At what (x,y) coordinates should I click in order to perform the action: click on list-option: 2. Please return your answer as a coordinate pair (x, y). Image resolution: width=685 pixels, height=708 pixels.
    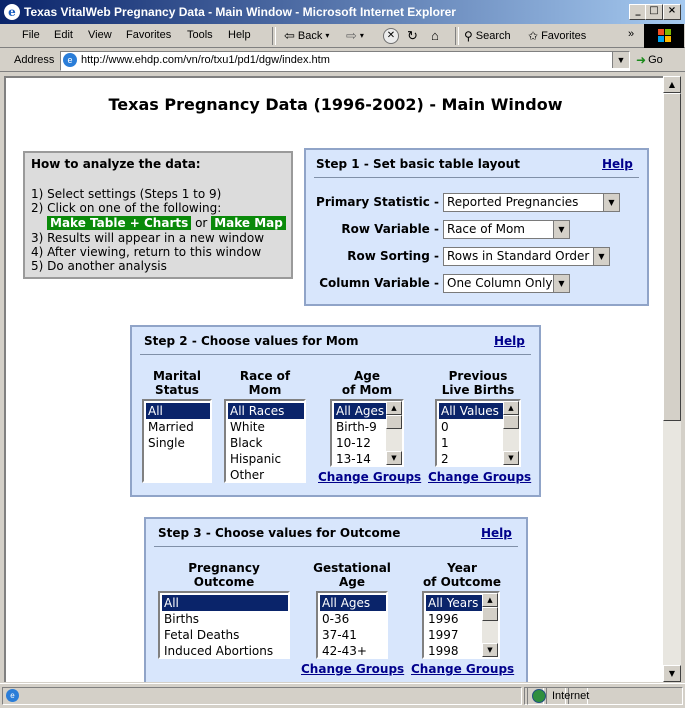
    Looking at the image, I should click on (444, 458).